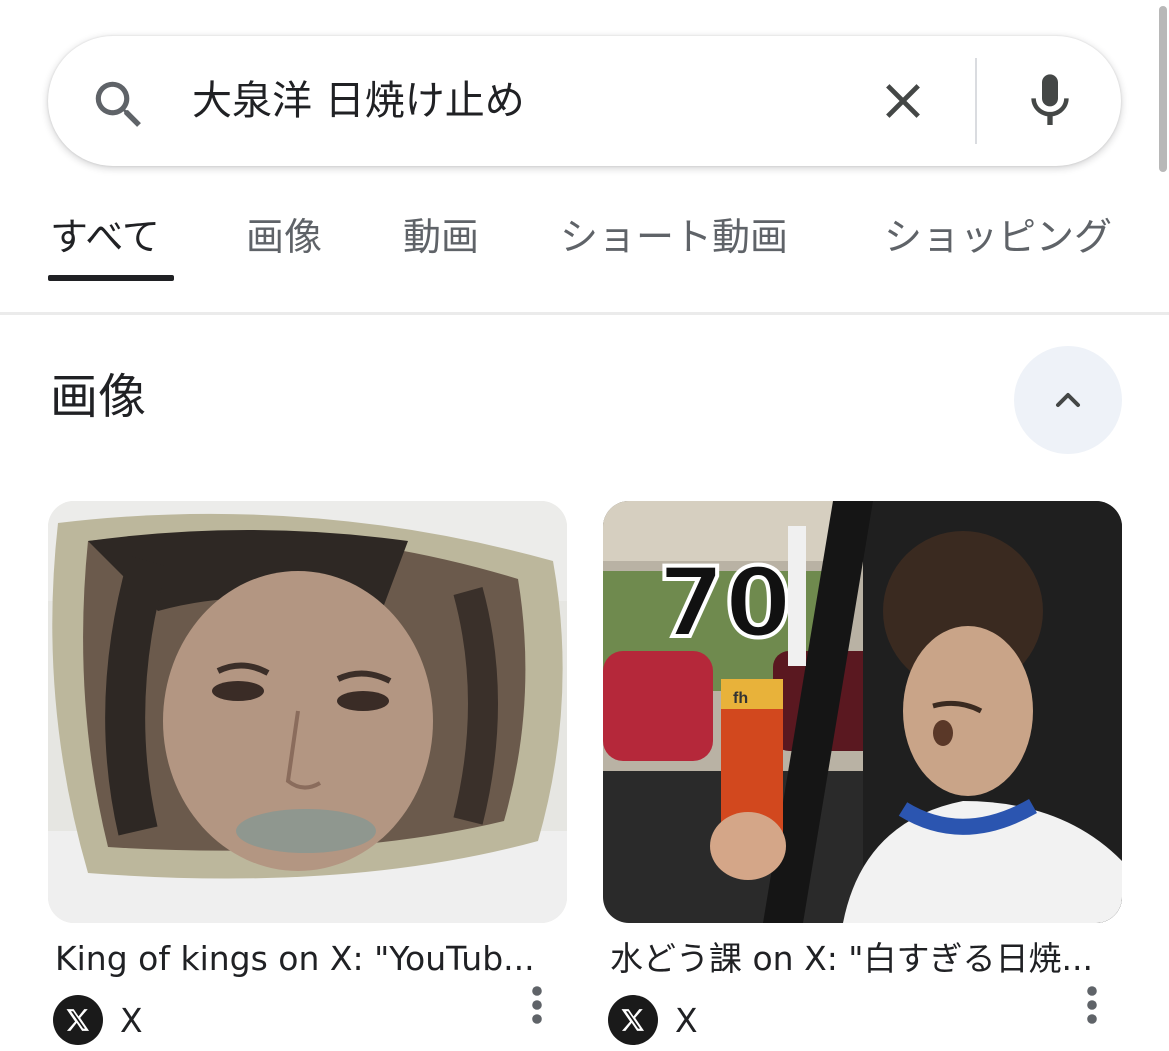 This screenshot has height=1051, width=1169. I want to click on chevron-up-icon, so click(1068, 400).